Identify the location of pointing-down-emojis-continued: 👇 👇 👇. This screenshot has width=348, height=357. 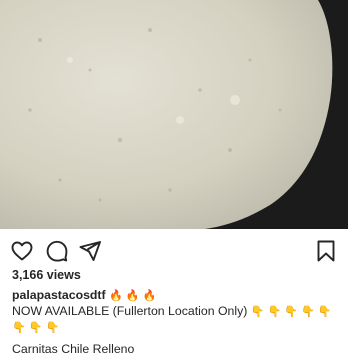
(36, 328).